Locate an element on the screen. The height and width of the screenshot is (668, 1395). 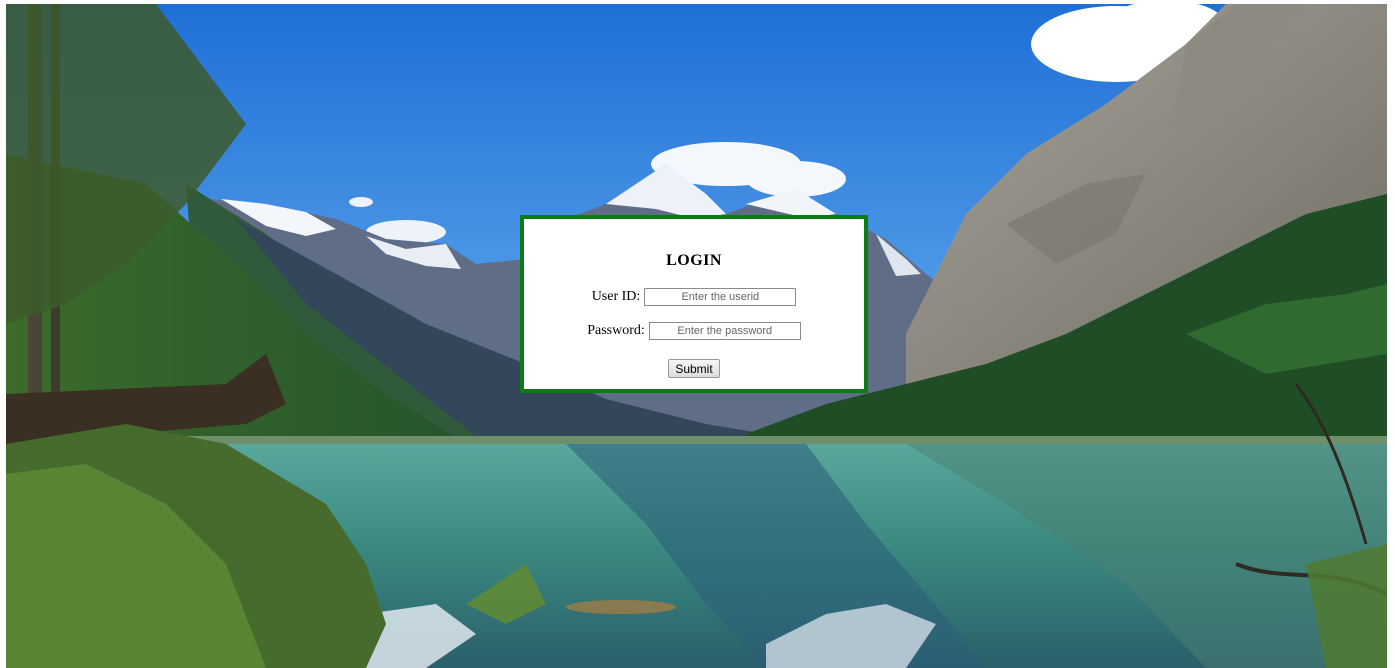
submit-wrap: Submit is located at coordinates (694, 368).